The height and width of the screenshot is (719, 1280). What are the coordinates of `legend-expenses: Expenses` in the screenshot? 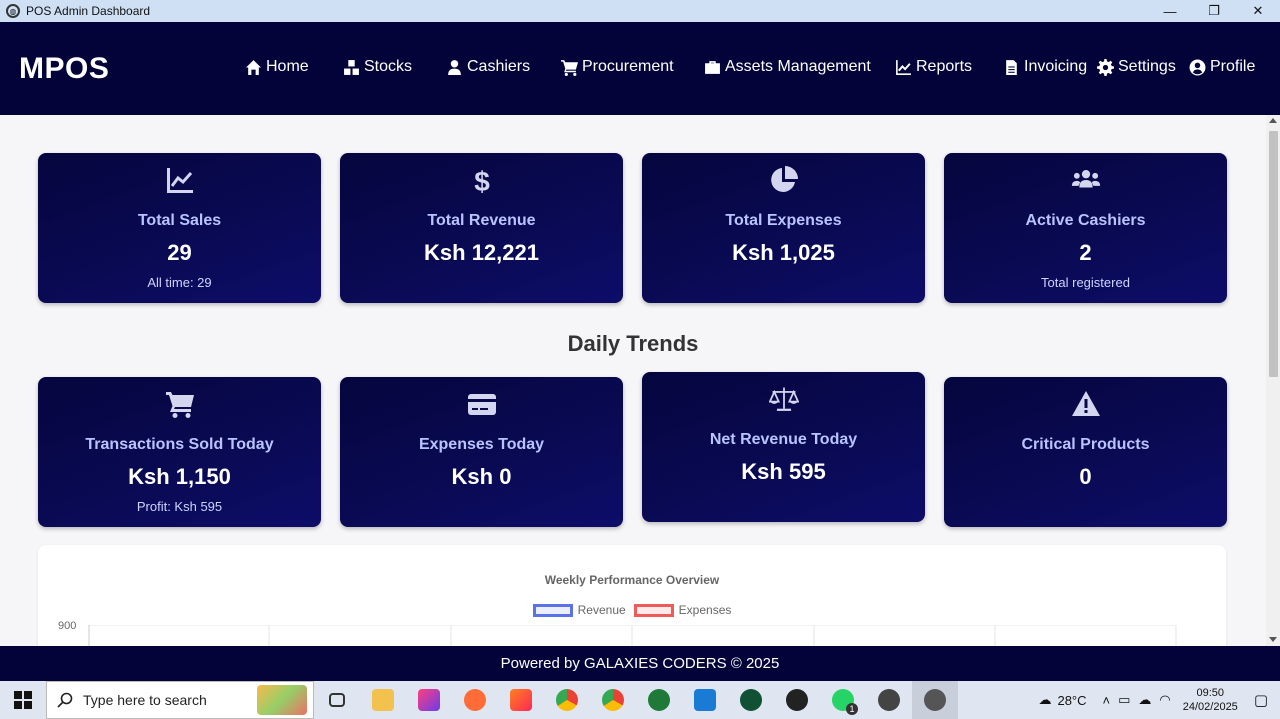 It's located at (682, 610).